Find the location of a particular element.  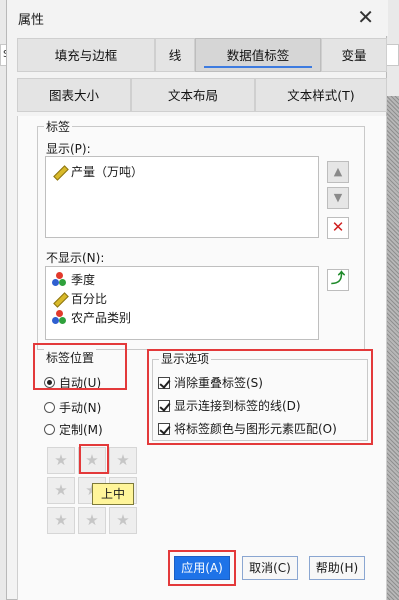

list-item: 农产品类别 is located at coordinates (91, 318).